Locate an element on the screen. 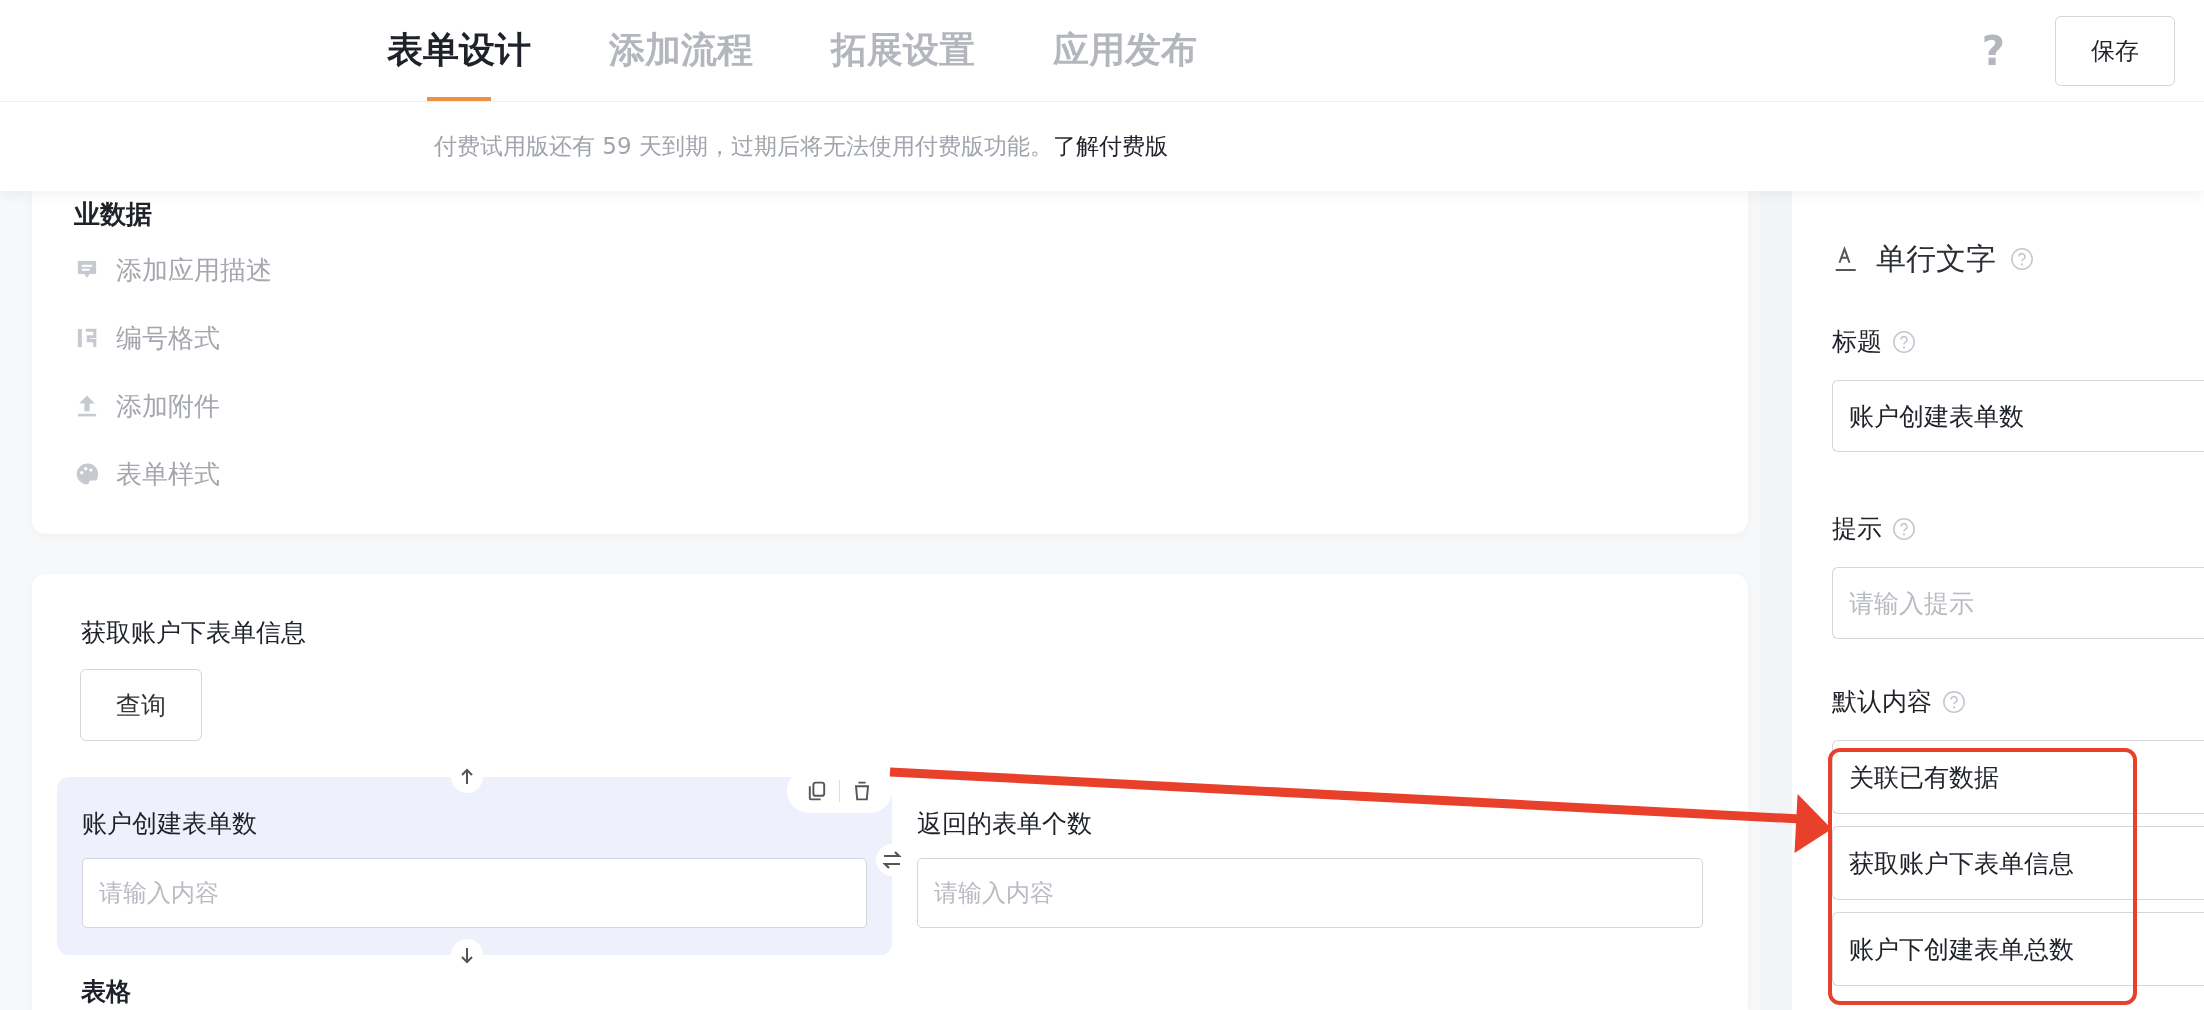  section-title: 表格 is located at coordinates (106, 992).